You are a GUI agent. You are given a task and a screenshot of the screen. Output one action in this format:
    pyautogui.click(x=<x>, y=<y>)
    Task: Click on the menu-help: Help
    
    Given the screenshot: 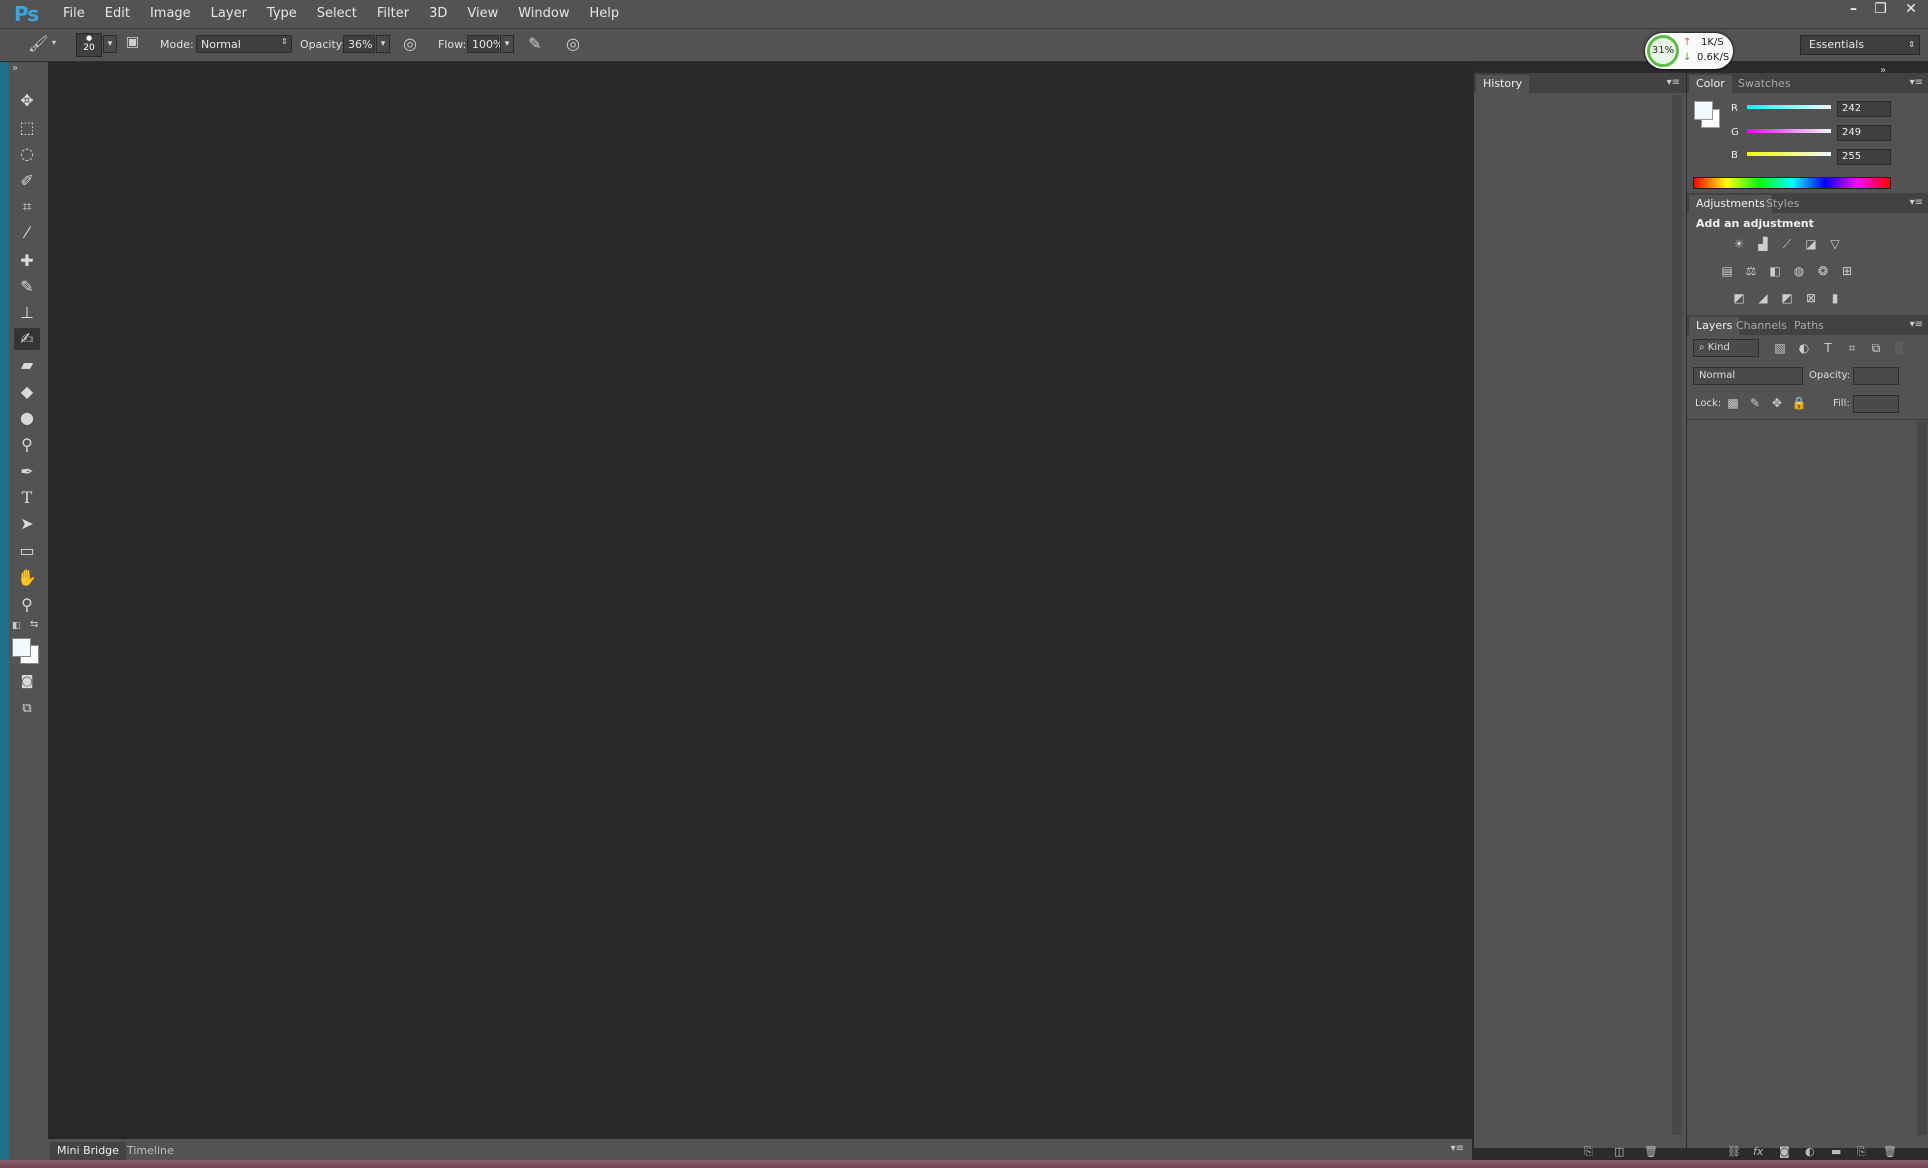 What is the action you would take?
    pyautogui.click(x=605, y=14)
    